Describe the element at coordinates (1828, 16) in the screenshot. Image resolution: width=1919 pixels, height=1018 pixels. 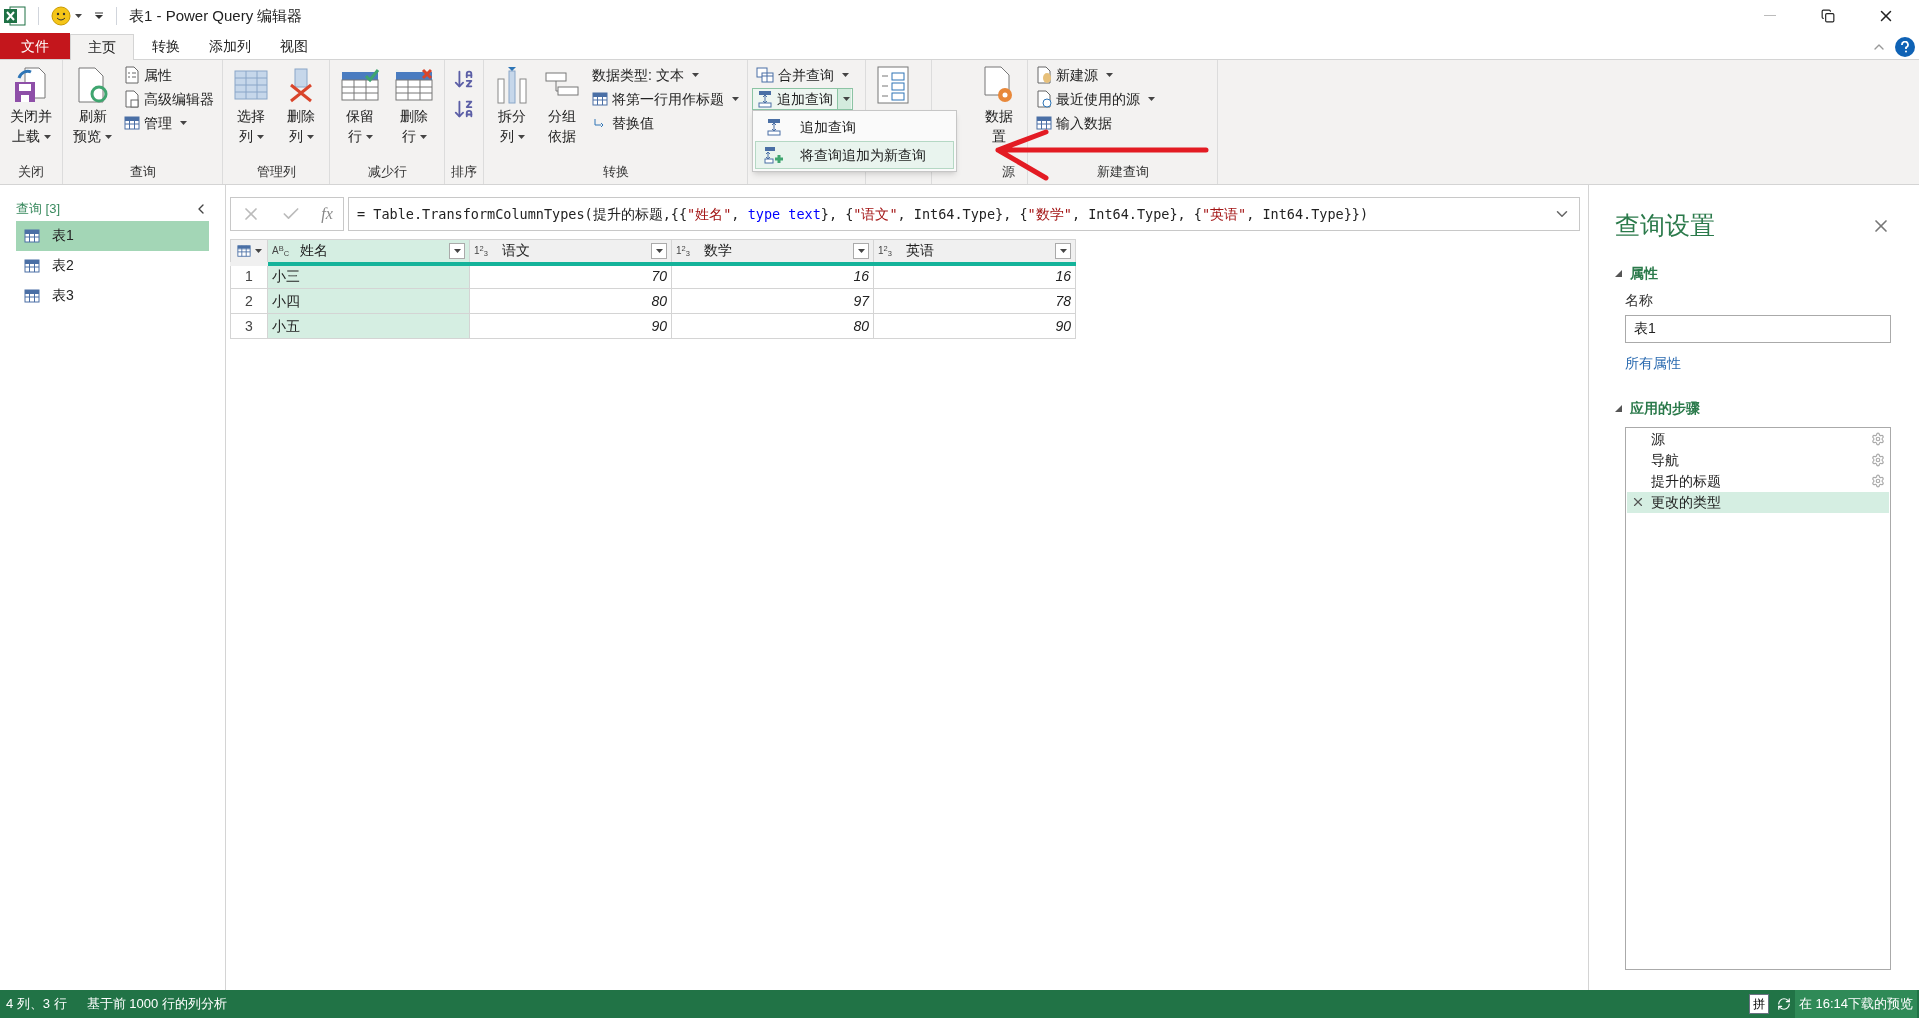
I see `restore-icon` at that location.